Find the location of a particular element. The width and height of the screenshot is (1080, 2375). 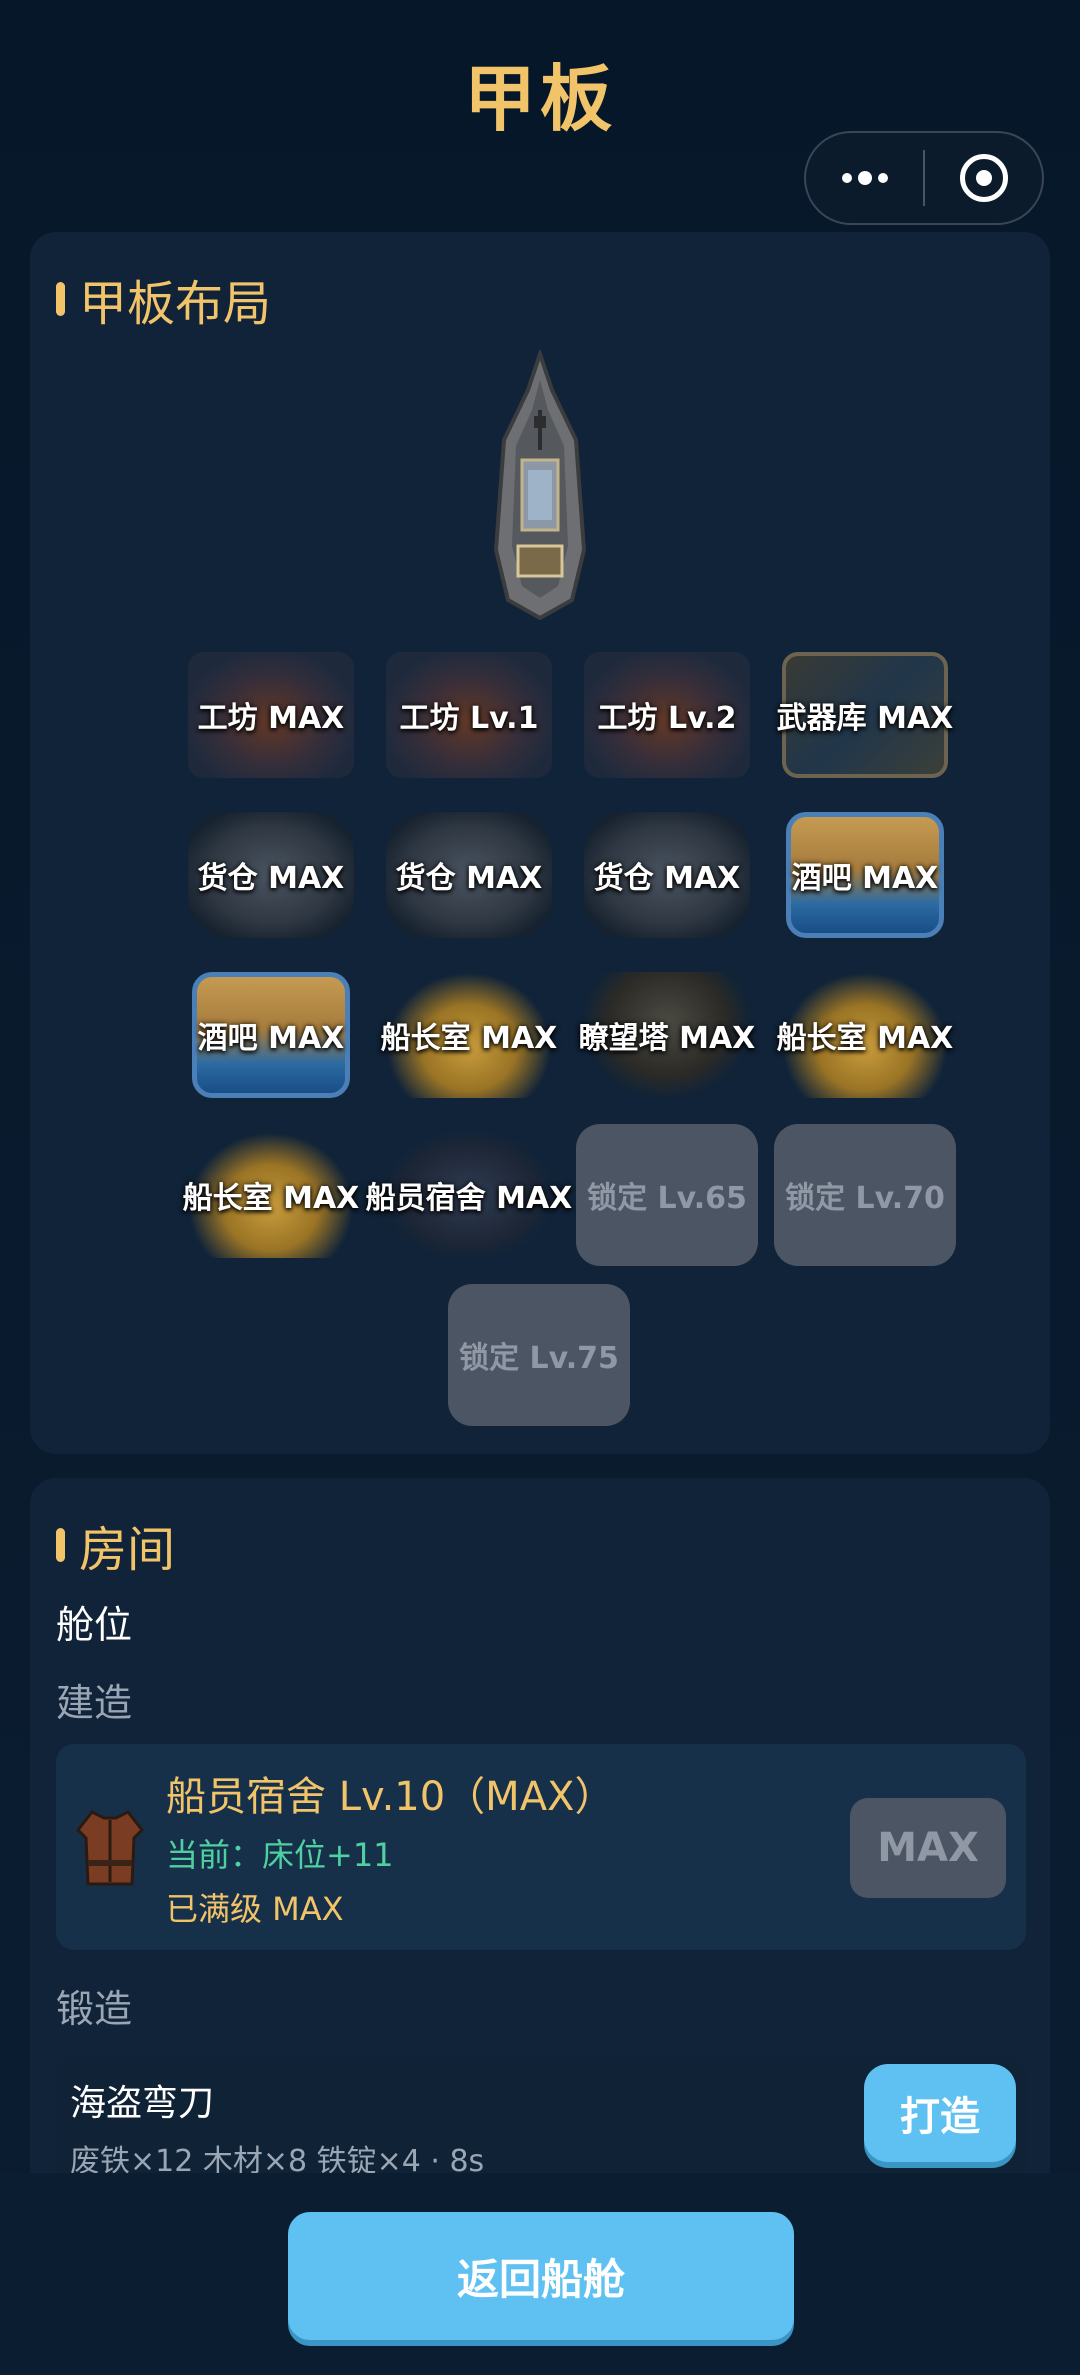

deck-slot-label: 武器库 MAX is located at coordinates (865, 718).